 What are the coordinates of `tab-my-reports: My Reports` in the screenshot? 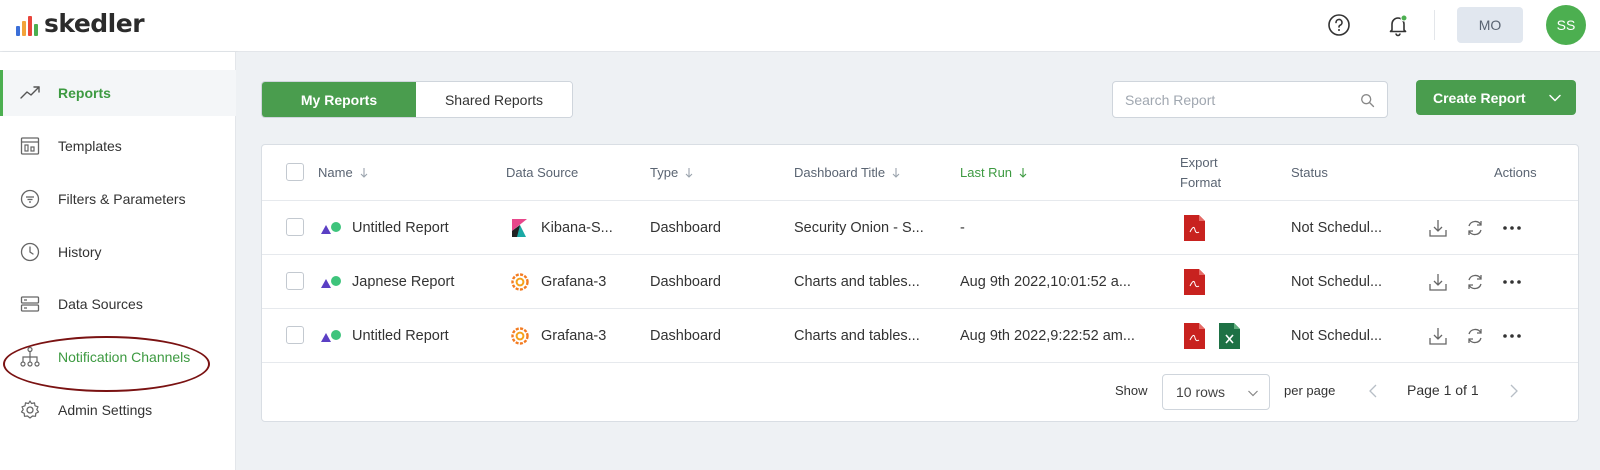 It's located at (339, 99).